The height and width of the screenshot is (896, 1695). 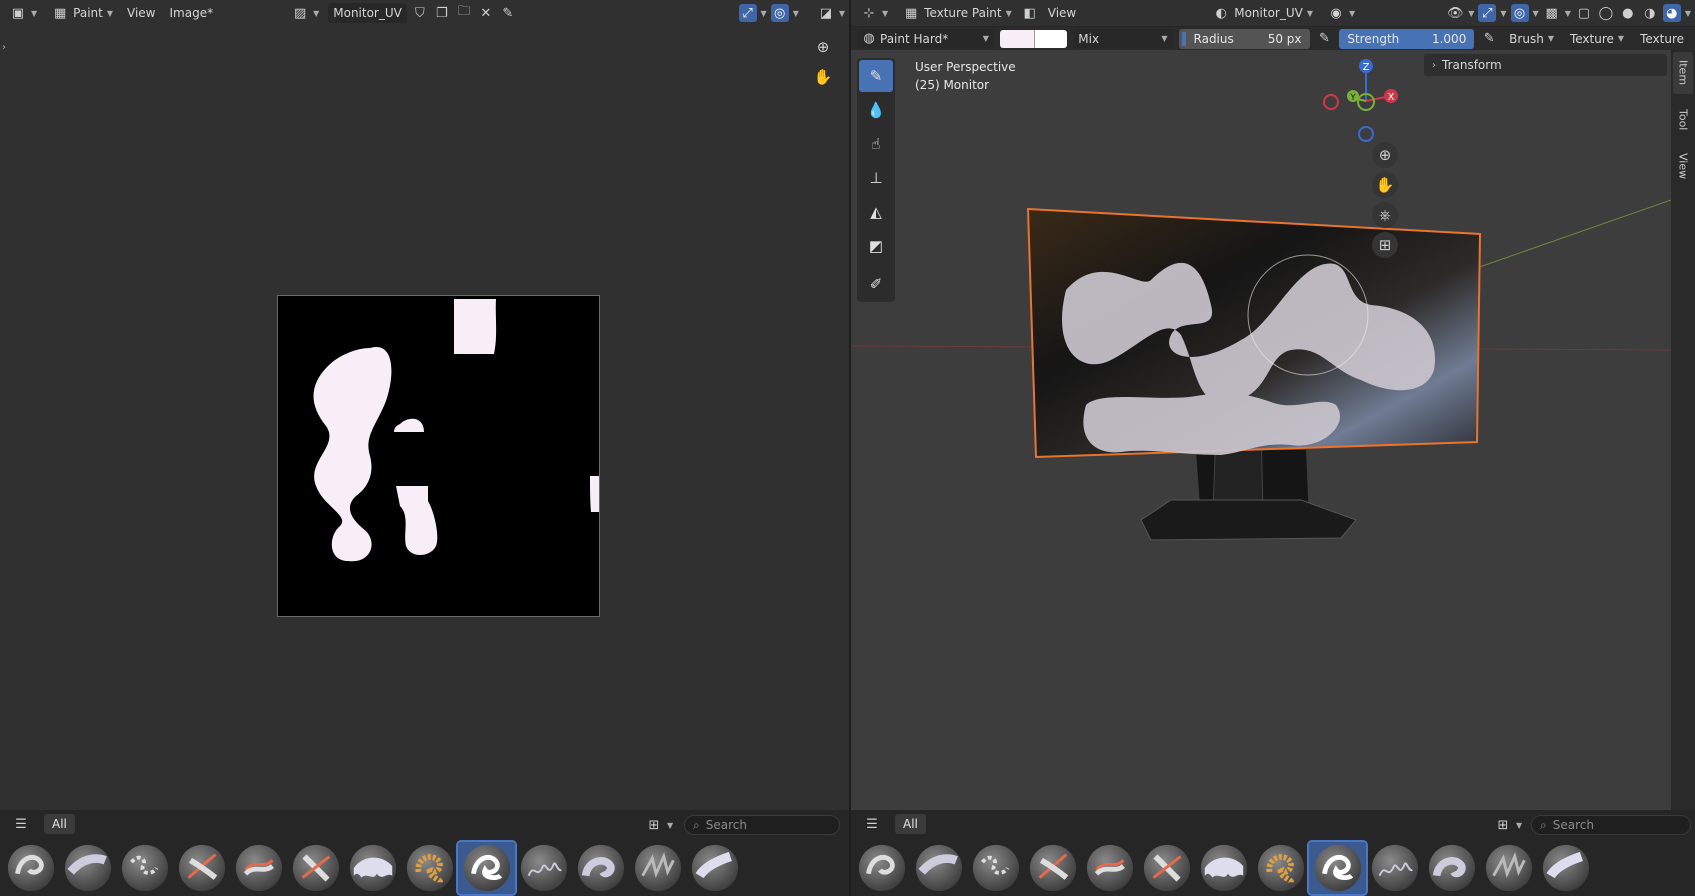 I want to click on brush-preview-icon, so click(x=1337, y=868).